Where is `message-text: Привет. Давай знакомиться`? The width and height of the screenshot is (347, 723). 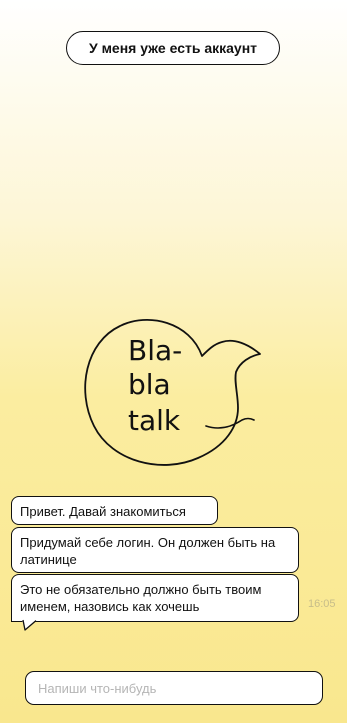 message-text: Привет. Давай знакомиться is located at coordinates (103, 511).